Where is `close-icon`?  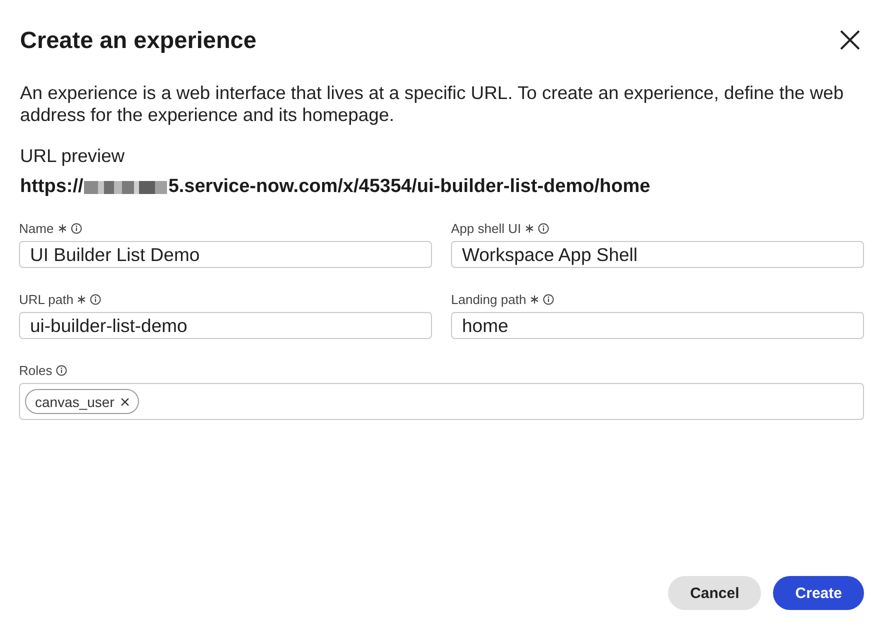 close-icon is located at coordinates (850, 40).